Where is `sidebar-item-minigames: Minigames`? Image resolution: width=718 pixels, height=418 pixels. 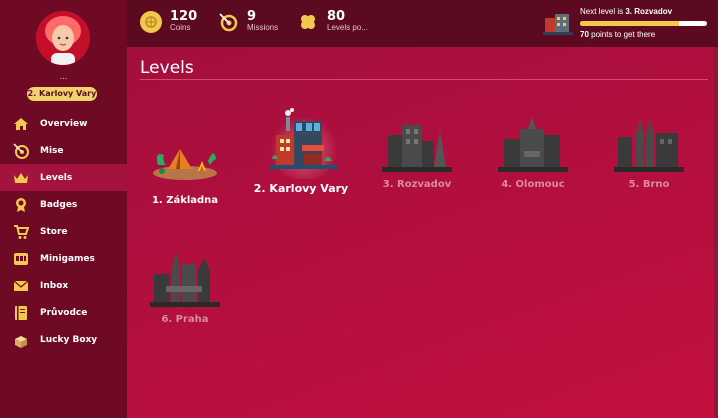 sidebar-item-minigames: Minigames is located at coordinates (63, 258).